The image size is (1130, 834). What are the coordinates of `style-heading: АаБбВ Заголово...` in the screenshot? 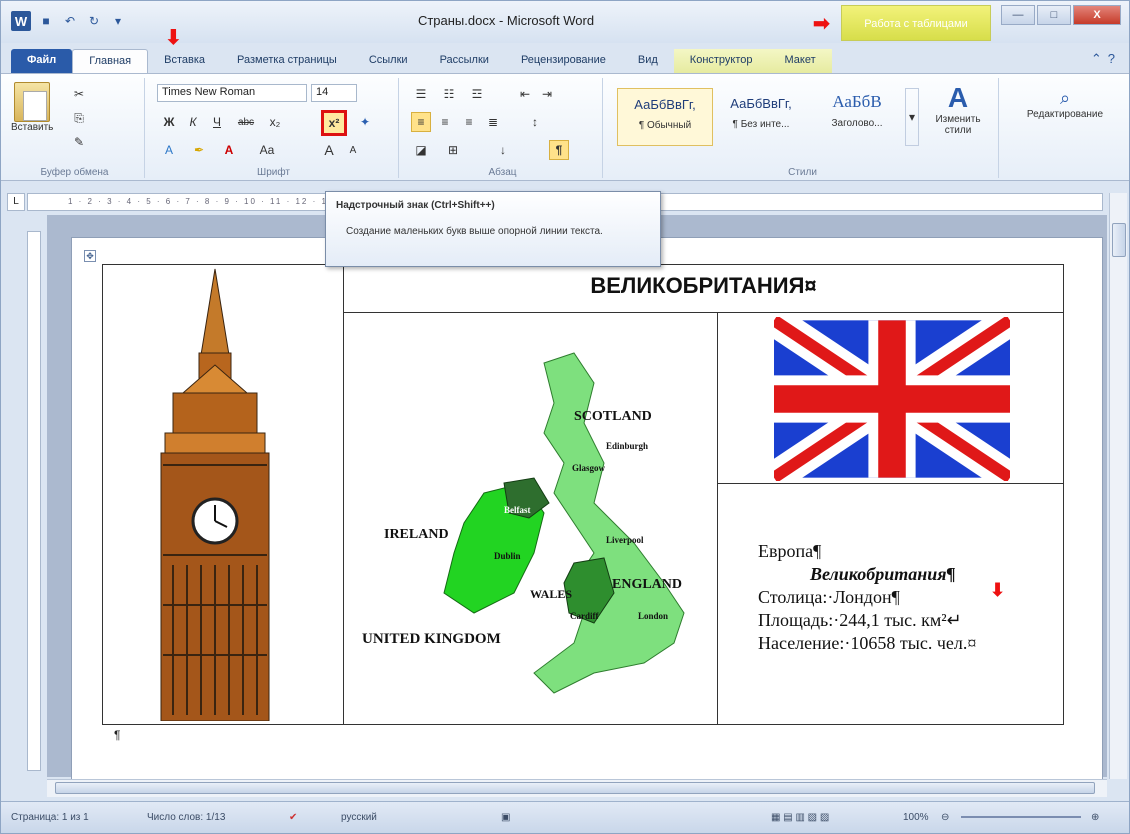 It's located at (857, 117).